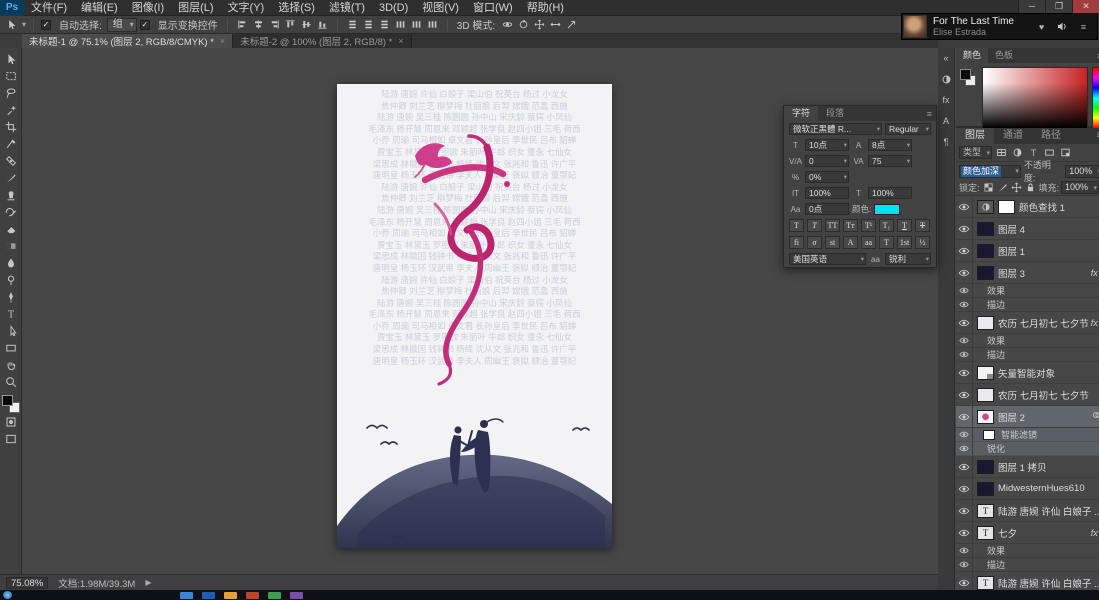 This screenshot has width=1099, height=600. What do you see at coordinates (296, 8) in the screenshot?
I see `menu-select: 选择(S)` at bounding box center [296, 8].